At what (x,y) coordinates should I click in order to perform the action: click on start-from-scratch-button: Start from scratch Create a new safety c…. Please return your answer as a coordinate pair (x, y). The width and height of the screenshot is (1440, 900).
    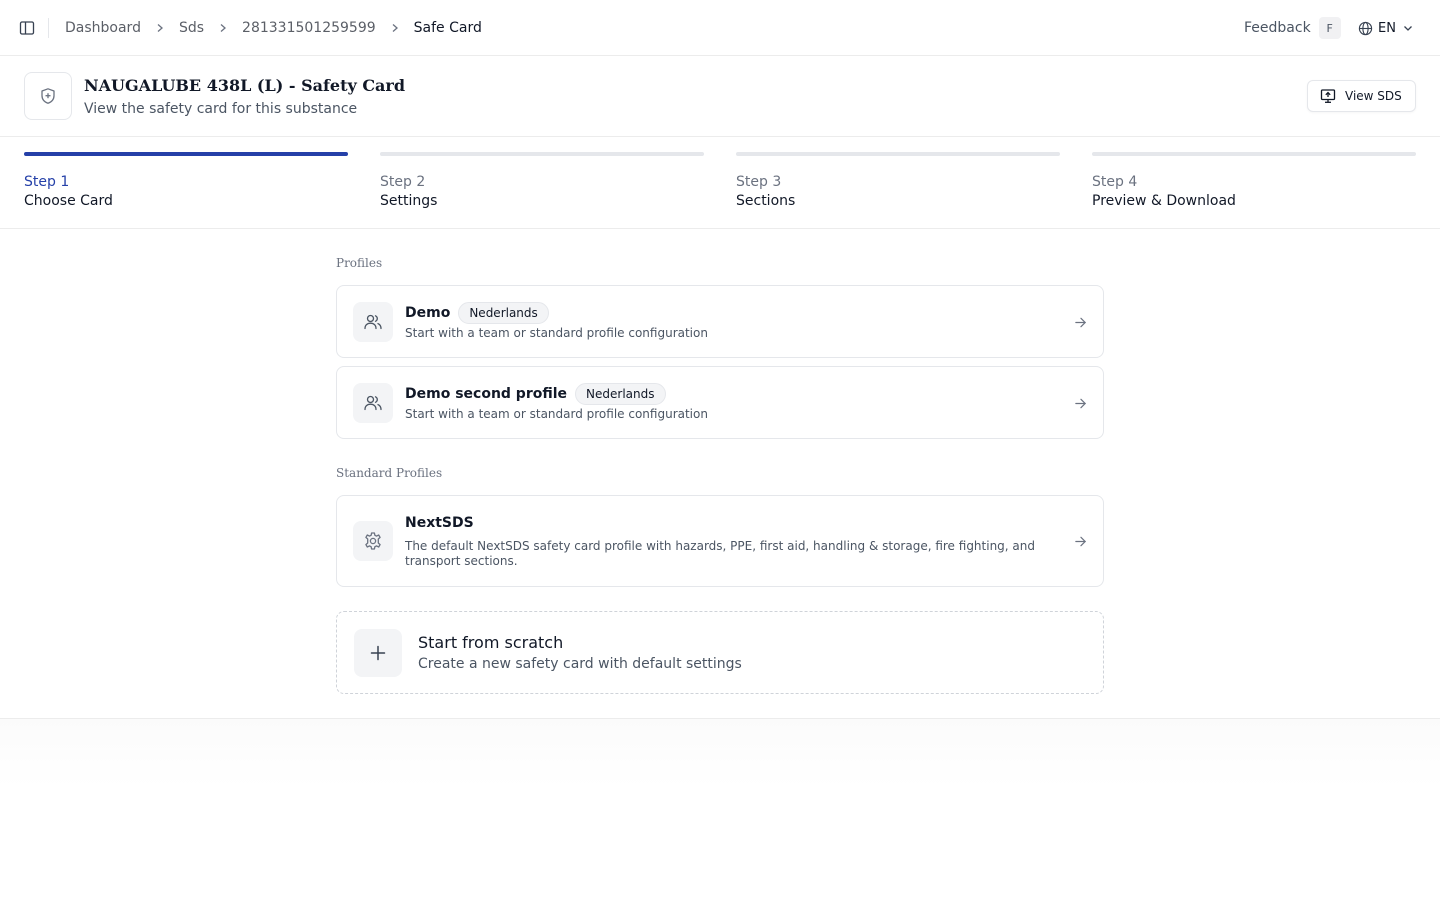
    Looking at the image, I should click on (720, 652).